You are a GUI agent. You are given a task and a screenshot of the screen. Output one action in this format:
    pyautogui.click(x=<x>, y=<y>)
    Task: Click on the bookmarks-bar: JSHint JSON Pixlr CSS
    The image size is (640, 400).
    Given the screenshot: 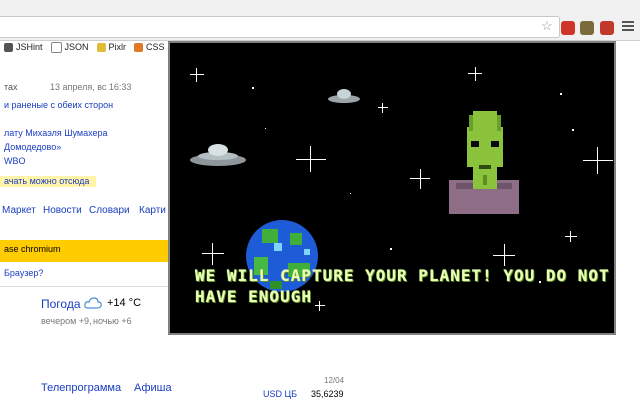 What is the action you would take?
    pyautogui.click(x=93, y=47)
    